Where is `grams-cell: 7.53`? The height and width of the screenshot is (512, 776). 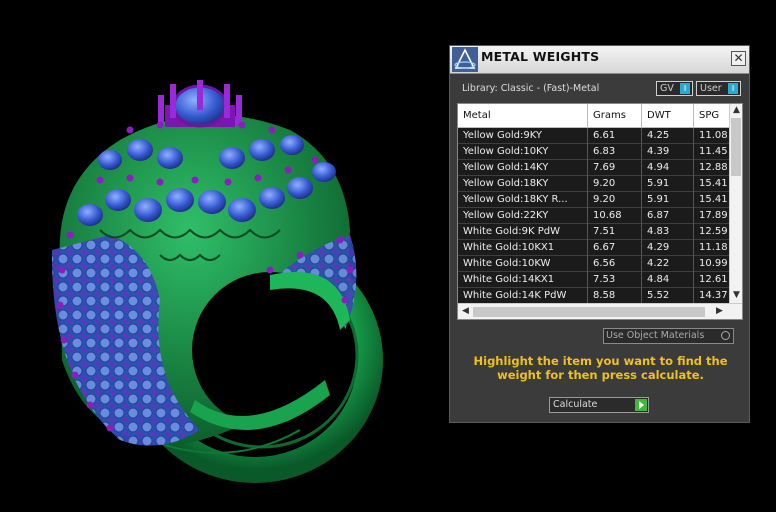 grams-cell: 7.53 is located at coordinates (615, 280).